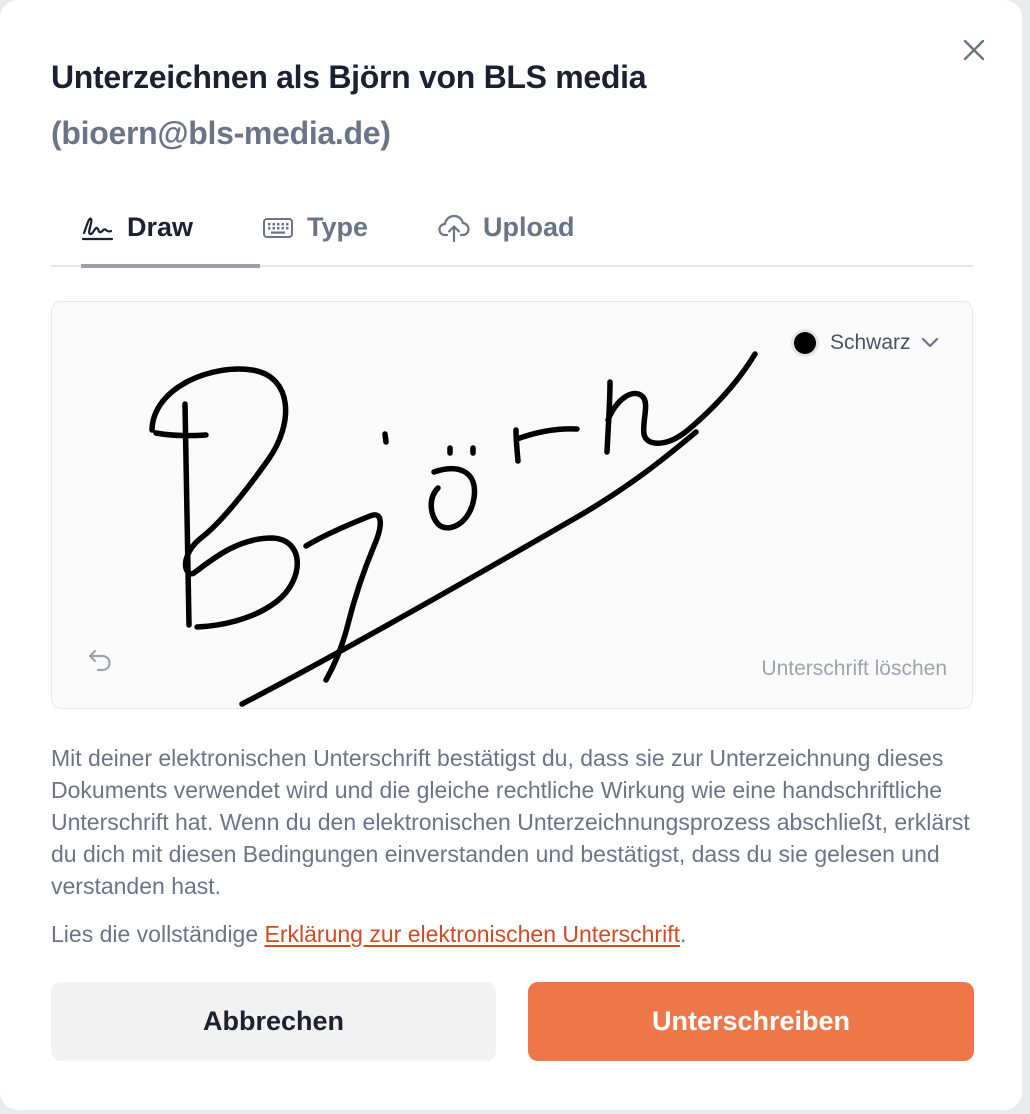  I want to click on tab-draw: Draw, so click(171, 229).